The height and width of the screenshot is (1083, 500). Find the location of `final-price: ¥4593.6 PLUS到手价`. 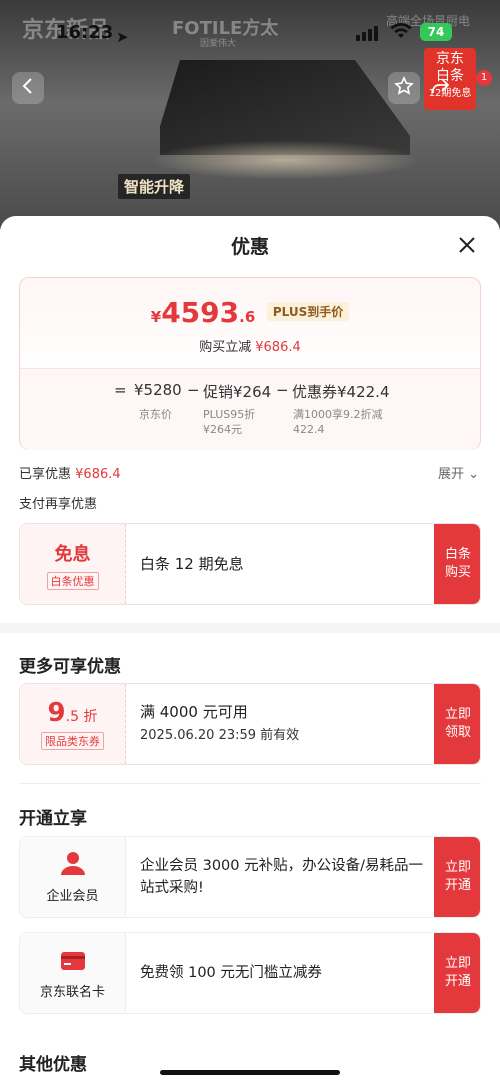

final-price: ¥4593.6 PLUS到手价 is located at coordinates (250, 312).